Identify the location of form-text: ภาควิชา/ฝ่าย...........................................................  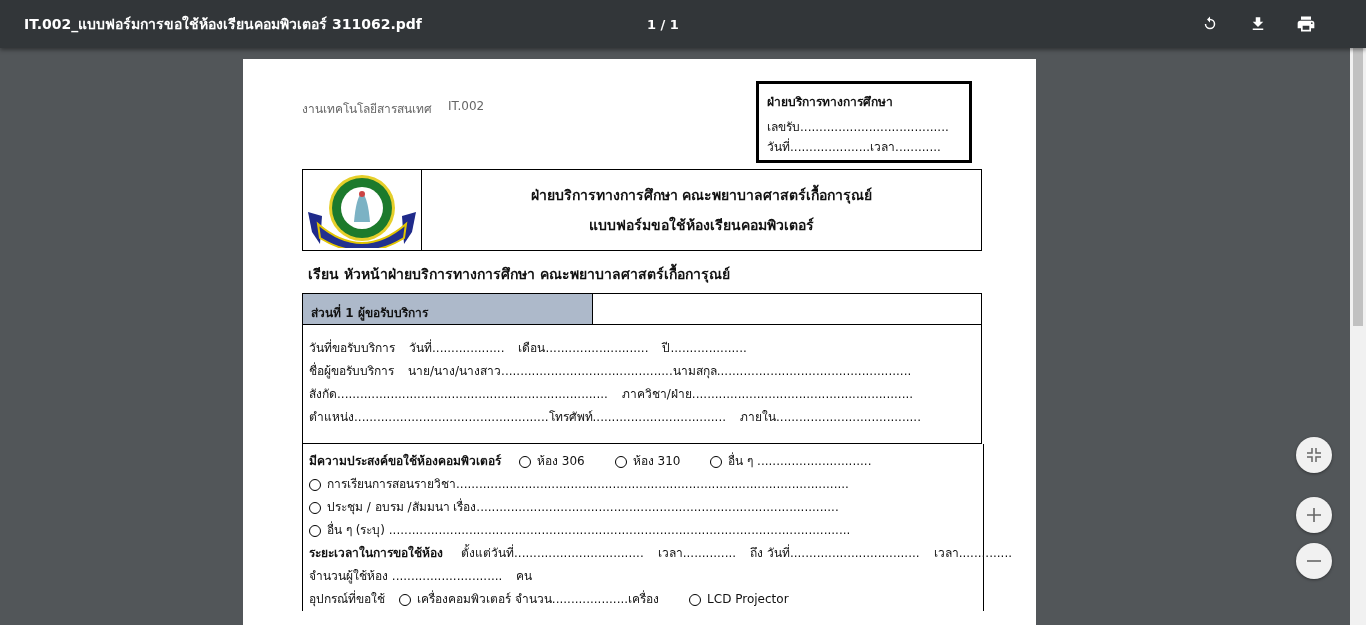
(767, 394).